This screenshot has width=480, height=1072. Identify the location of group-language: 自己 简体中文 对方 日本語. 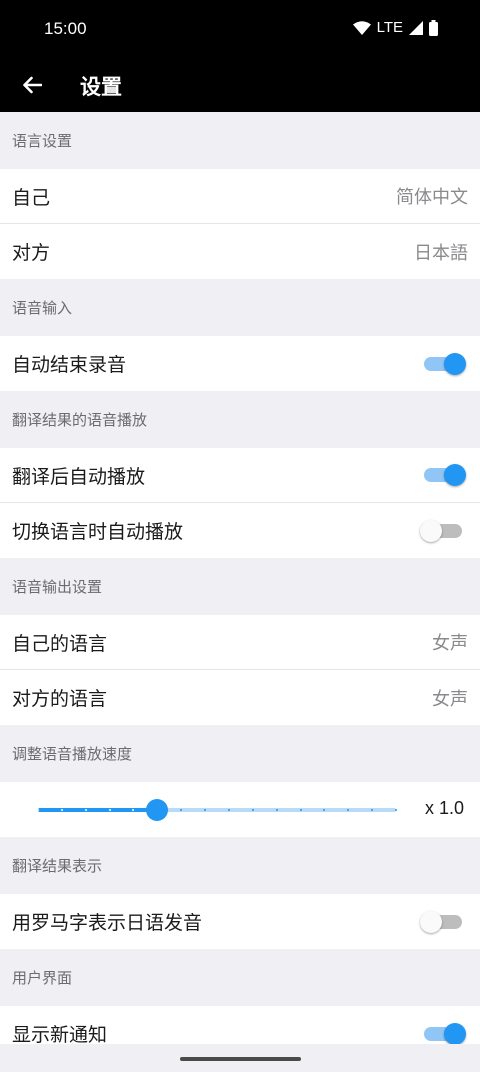
(240, 224).